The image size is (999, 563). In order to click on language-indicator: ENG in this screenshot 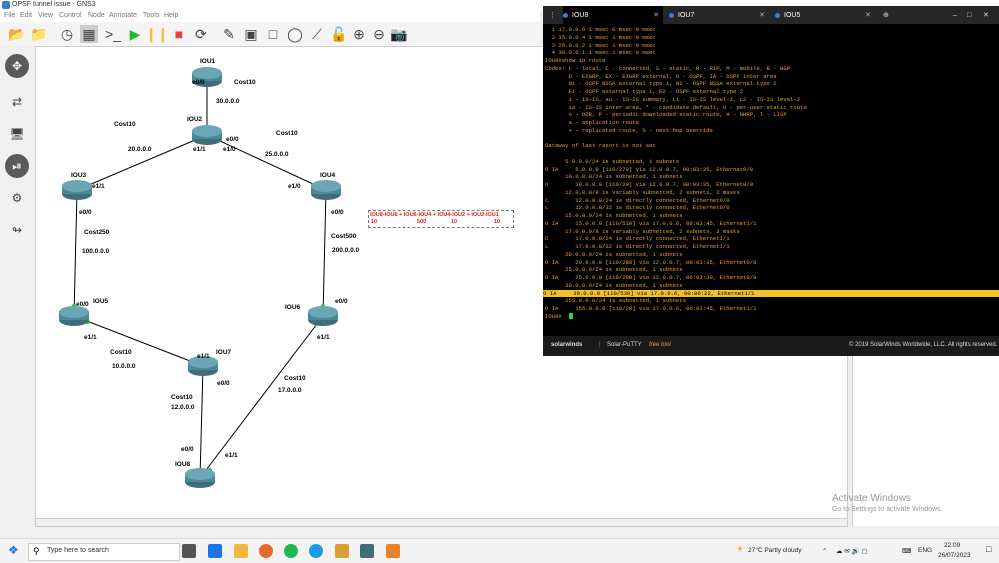, I will do `click(925, 550)`.